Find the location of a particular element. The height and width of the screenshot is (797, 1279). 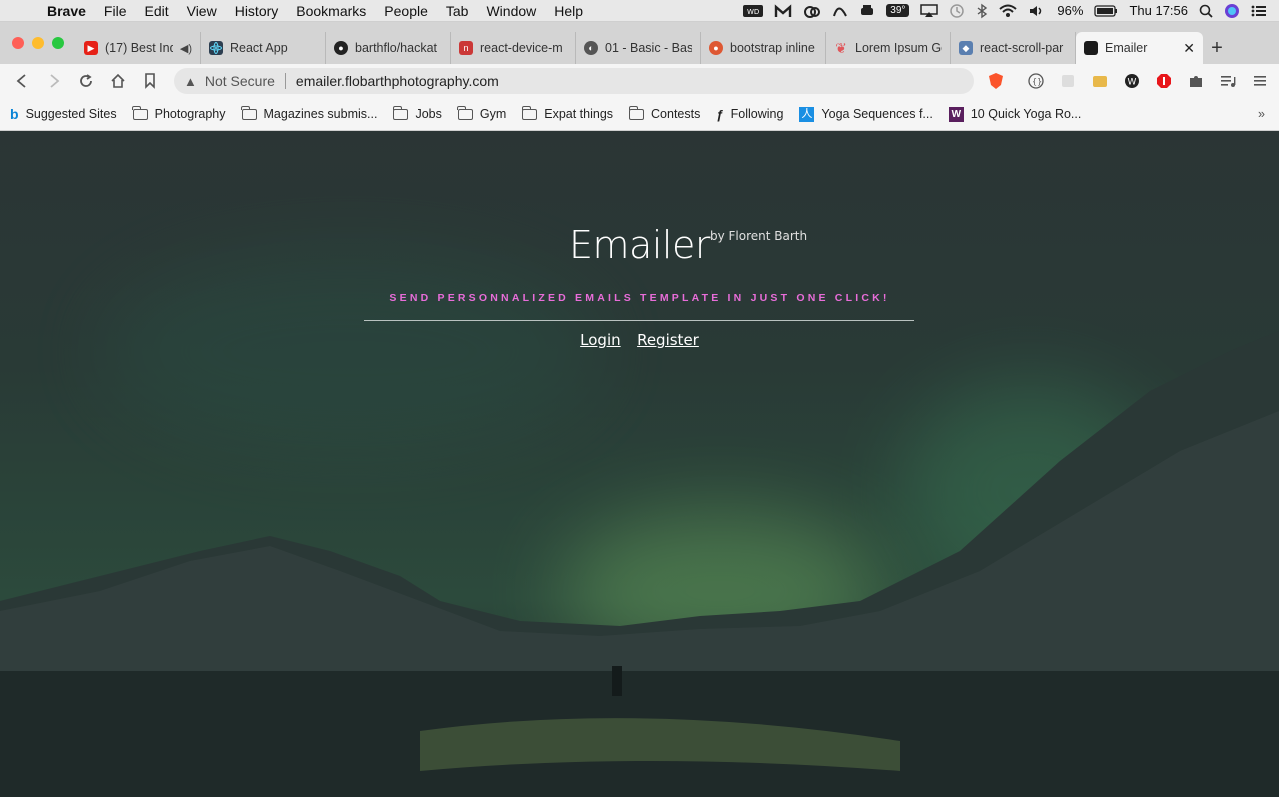

spotlight-search-icon is located at coordinates (1206, 11).